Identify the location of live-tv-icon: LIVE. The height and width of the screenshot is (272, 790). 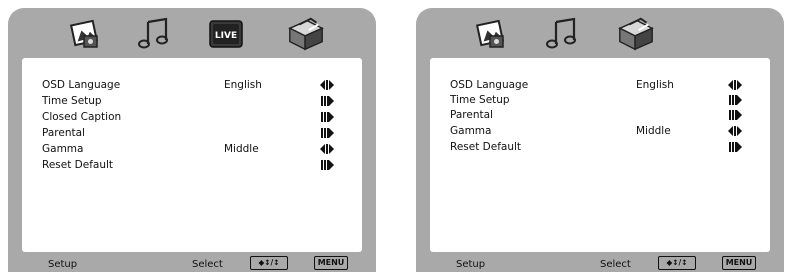
(226, 34).